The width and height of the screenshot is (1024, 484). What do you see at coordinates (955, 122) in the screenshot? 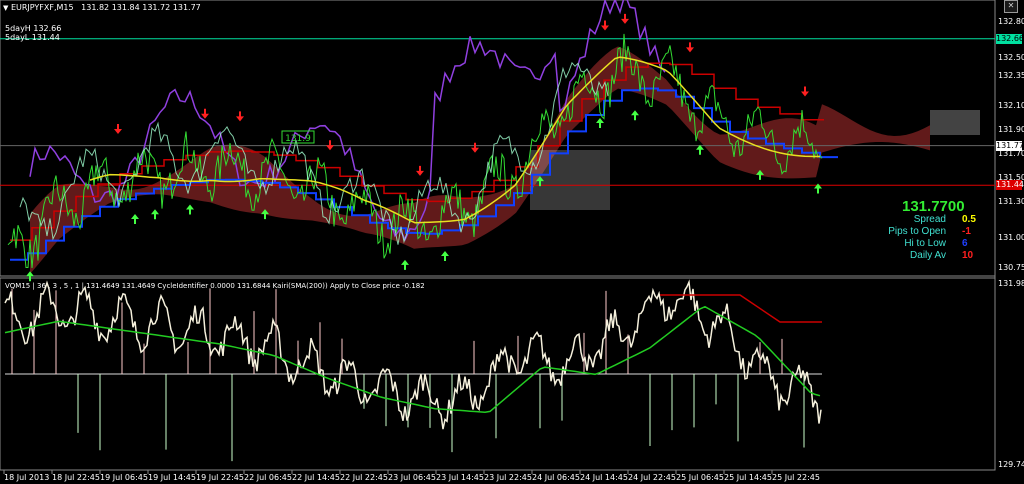
I see `cloud-white-patch-right` at bounding box center [955, 122].